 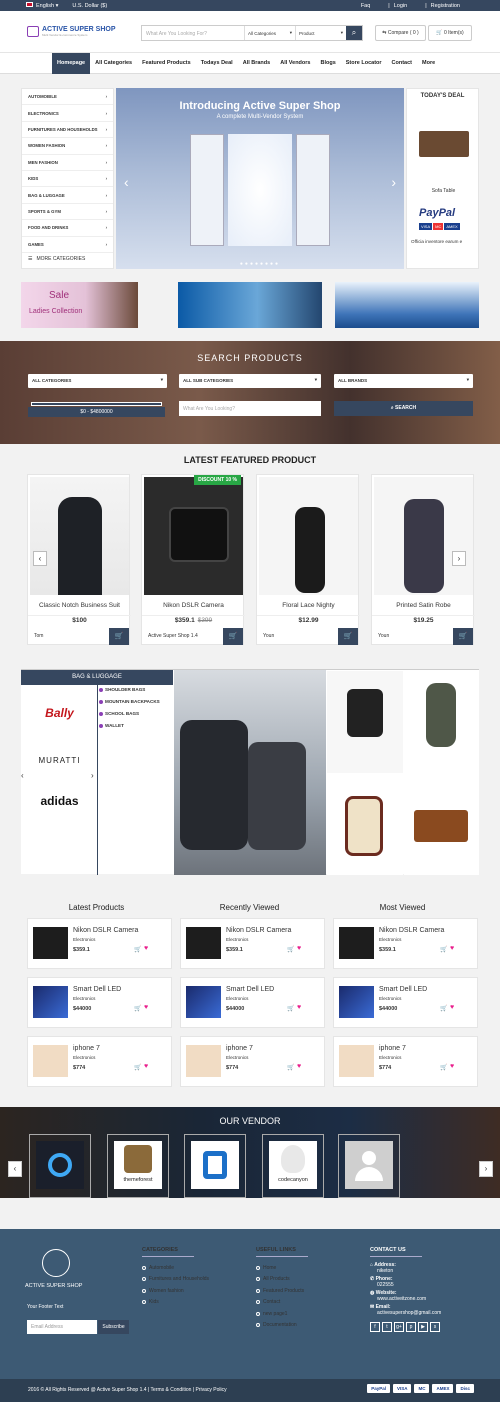 What do you see at coordinates (486, 1169) in the screenshot?
I see `vendor-next-arrow: ›` at bounding box center [486, 1169].